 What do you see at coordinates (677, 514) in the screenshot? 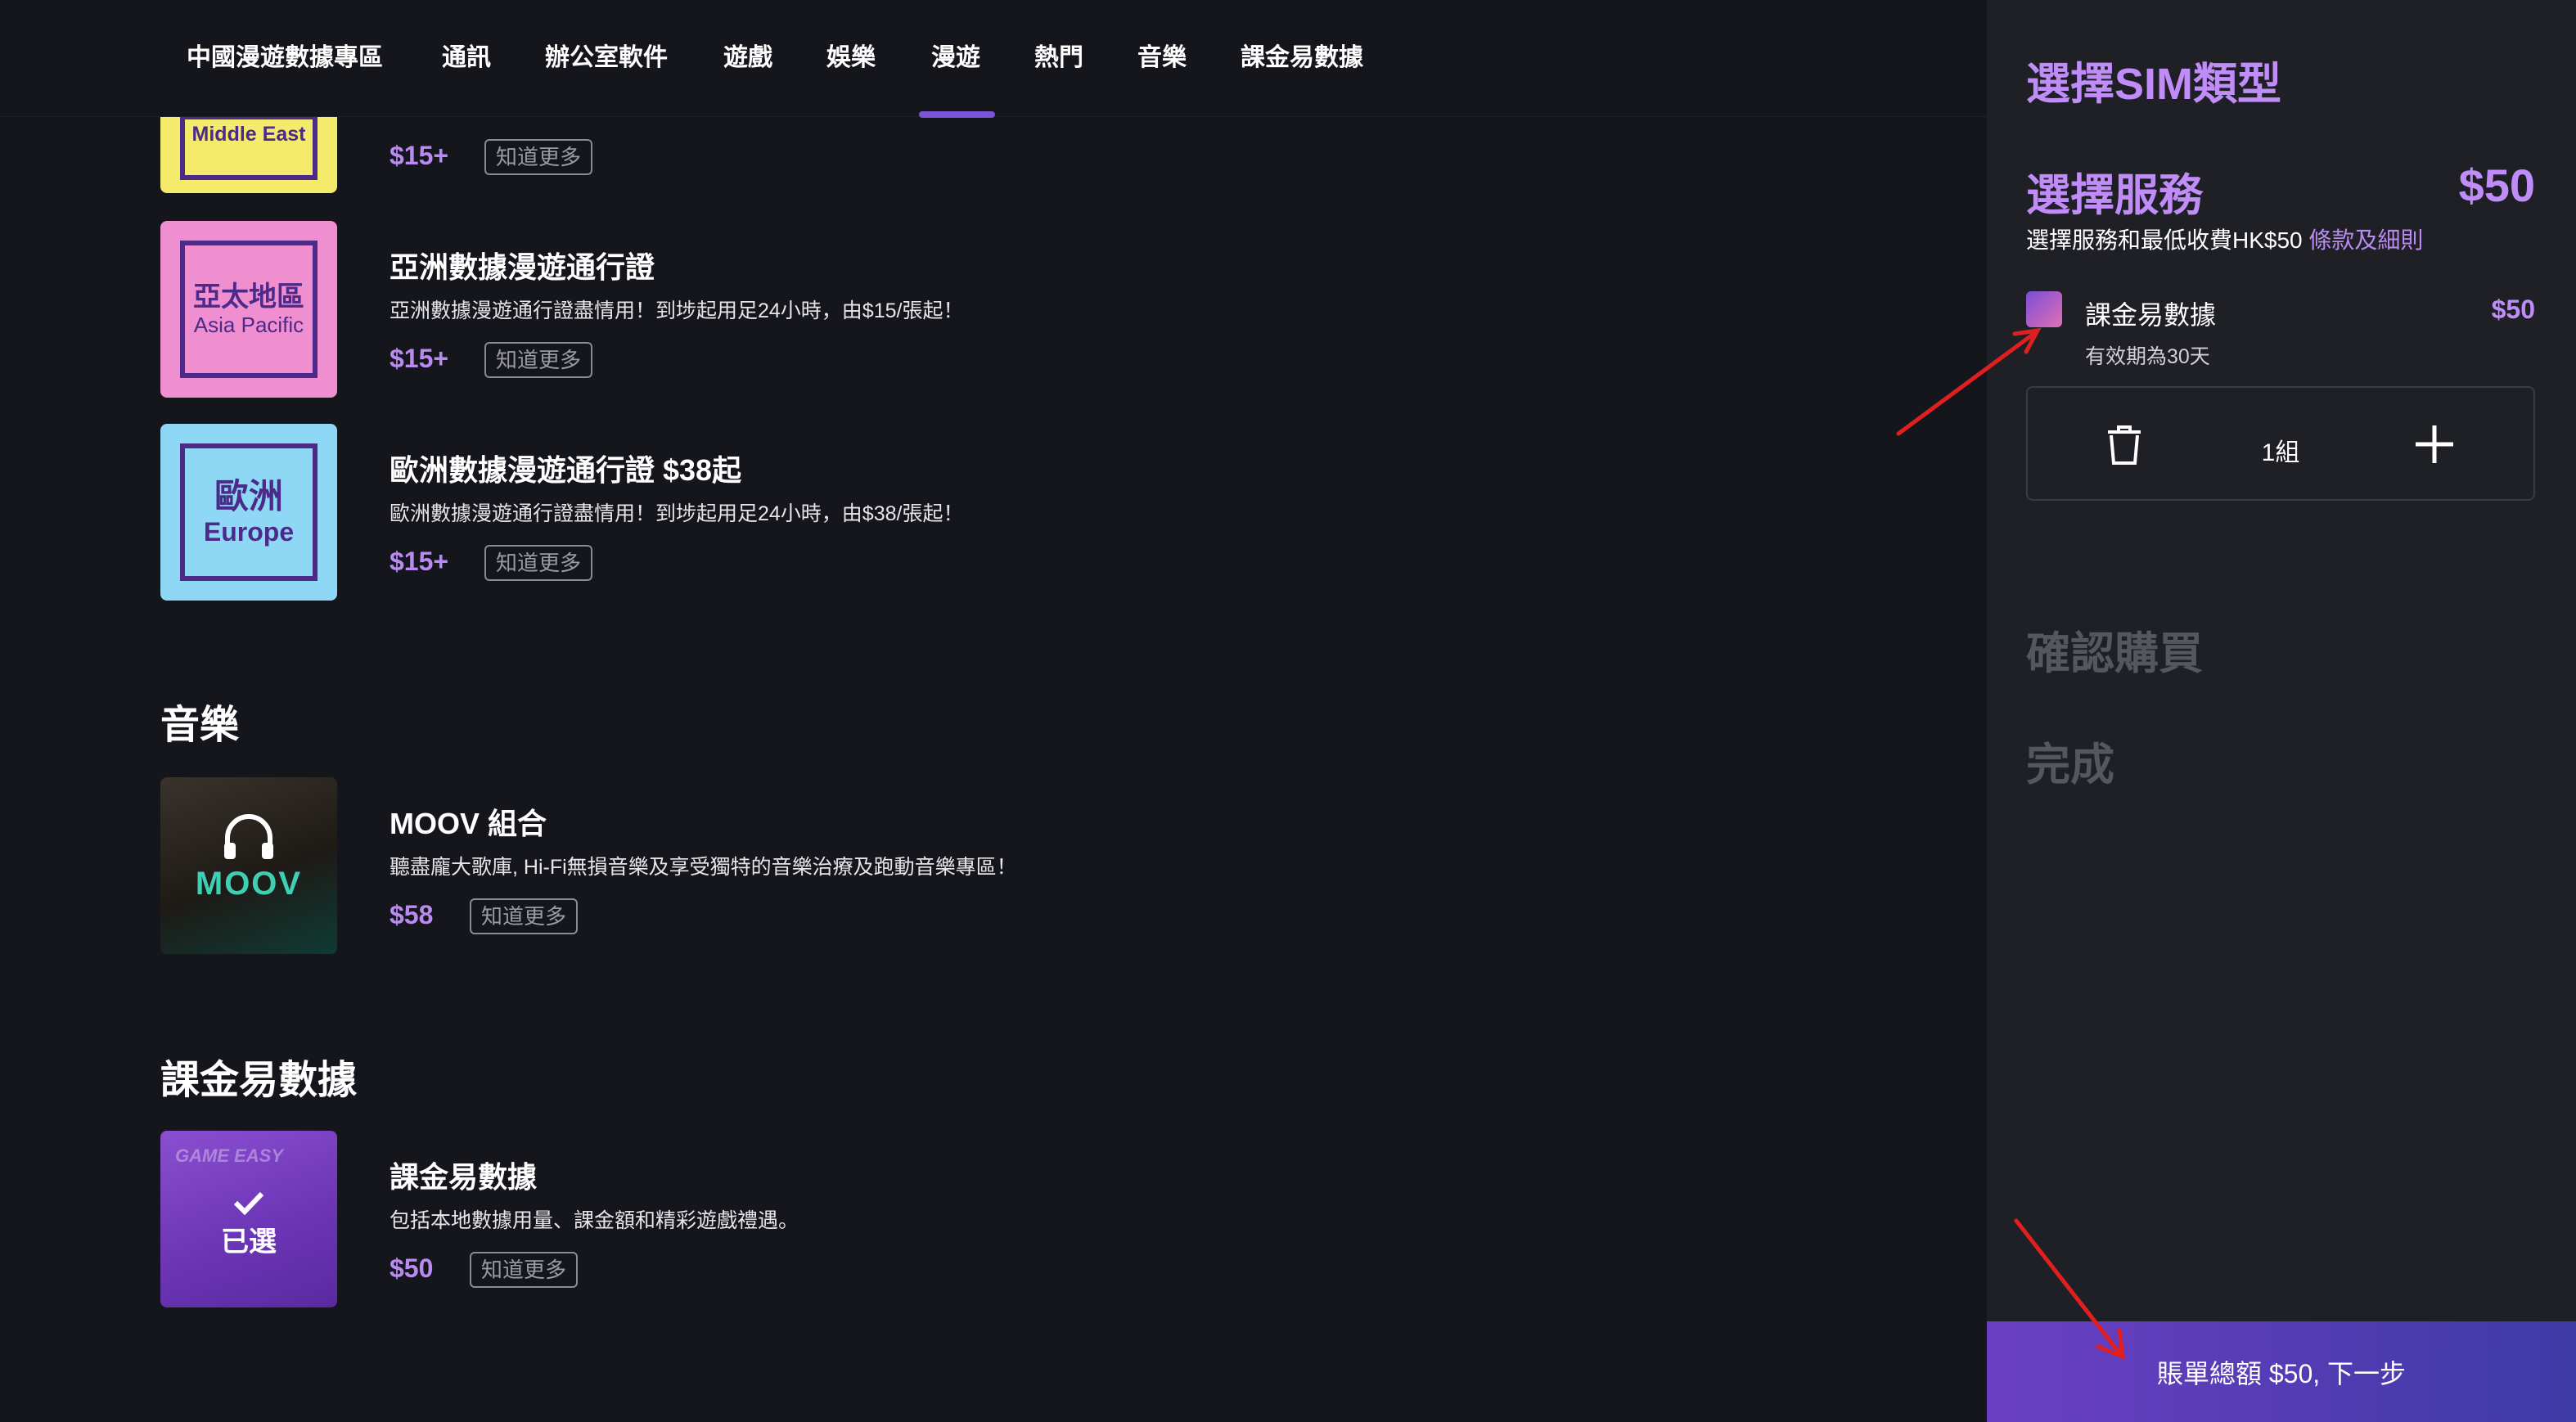
I see `europe-pass-description: 歐洲數據漫遊通行證盡情用！到埗起用足24小時，由$38/張起！` at bounding box center [677, 514].